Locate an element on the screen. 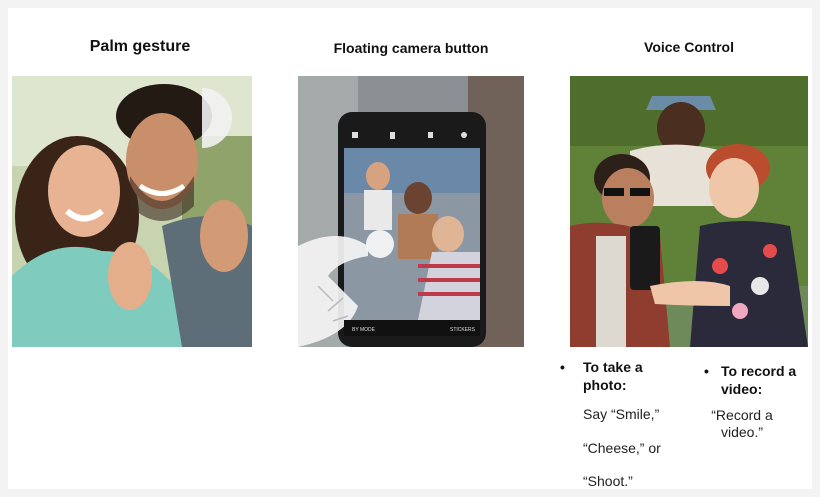 This screenshot has width=820, height=497. palm-gesture-heading: Palm gesture is located at coordinates (140, 46).